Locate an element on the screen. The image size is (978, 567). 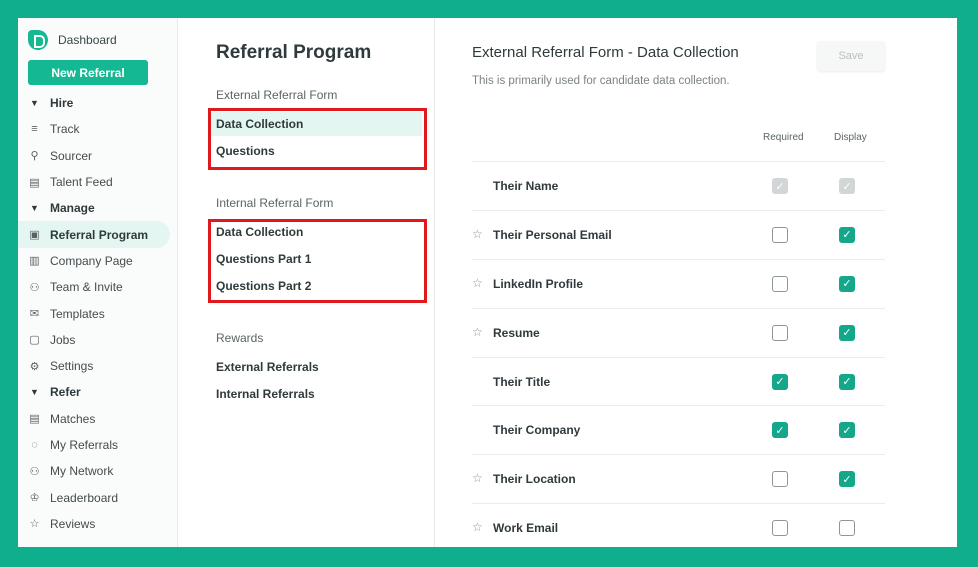
nav-label: Reviews is located at coordinates (73, 523).